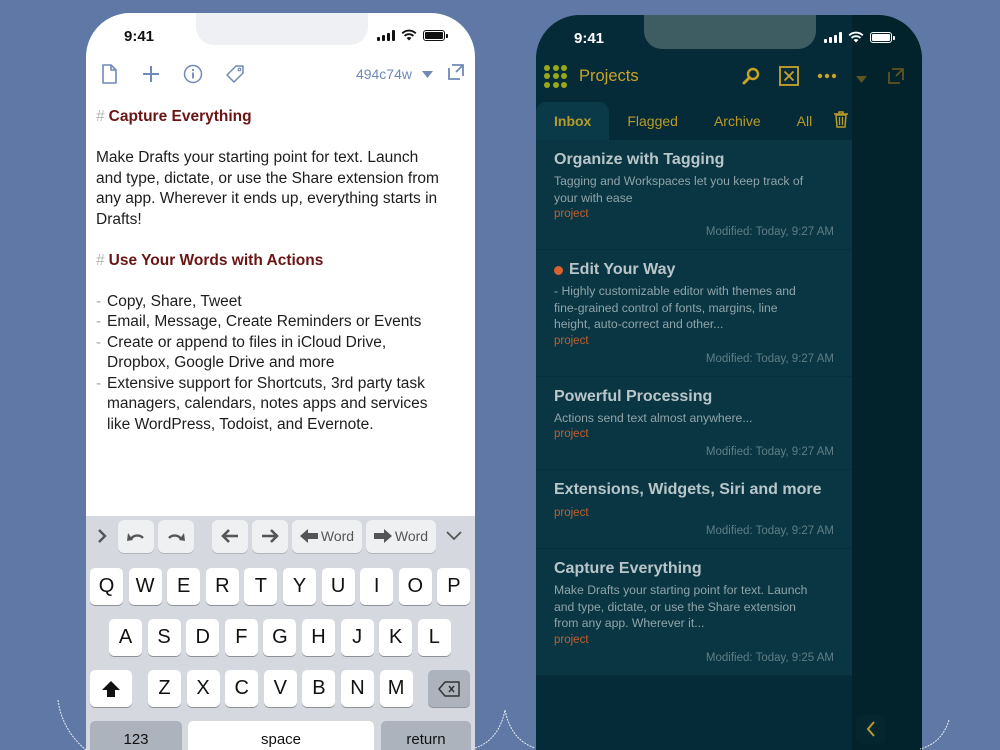 This screenshot has width=1000, height=750. What do you see at coordinates (555, 76) in the screenshot?
I see `workspaces-grid-icon` at bounding box center [555, 76].